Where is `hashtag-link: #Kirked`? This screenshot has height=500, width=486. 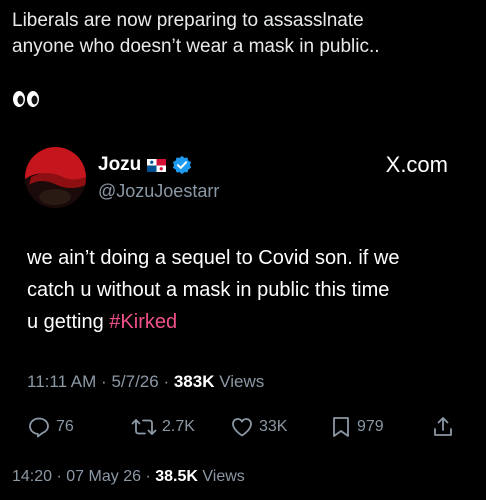
hashtag-link: #Kirked is located at coordinates (143, 322).